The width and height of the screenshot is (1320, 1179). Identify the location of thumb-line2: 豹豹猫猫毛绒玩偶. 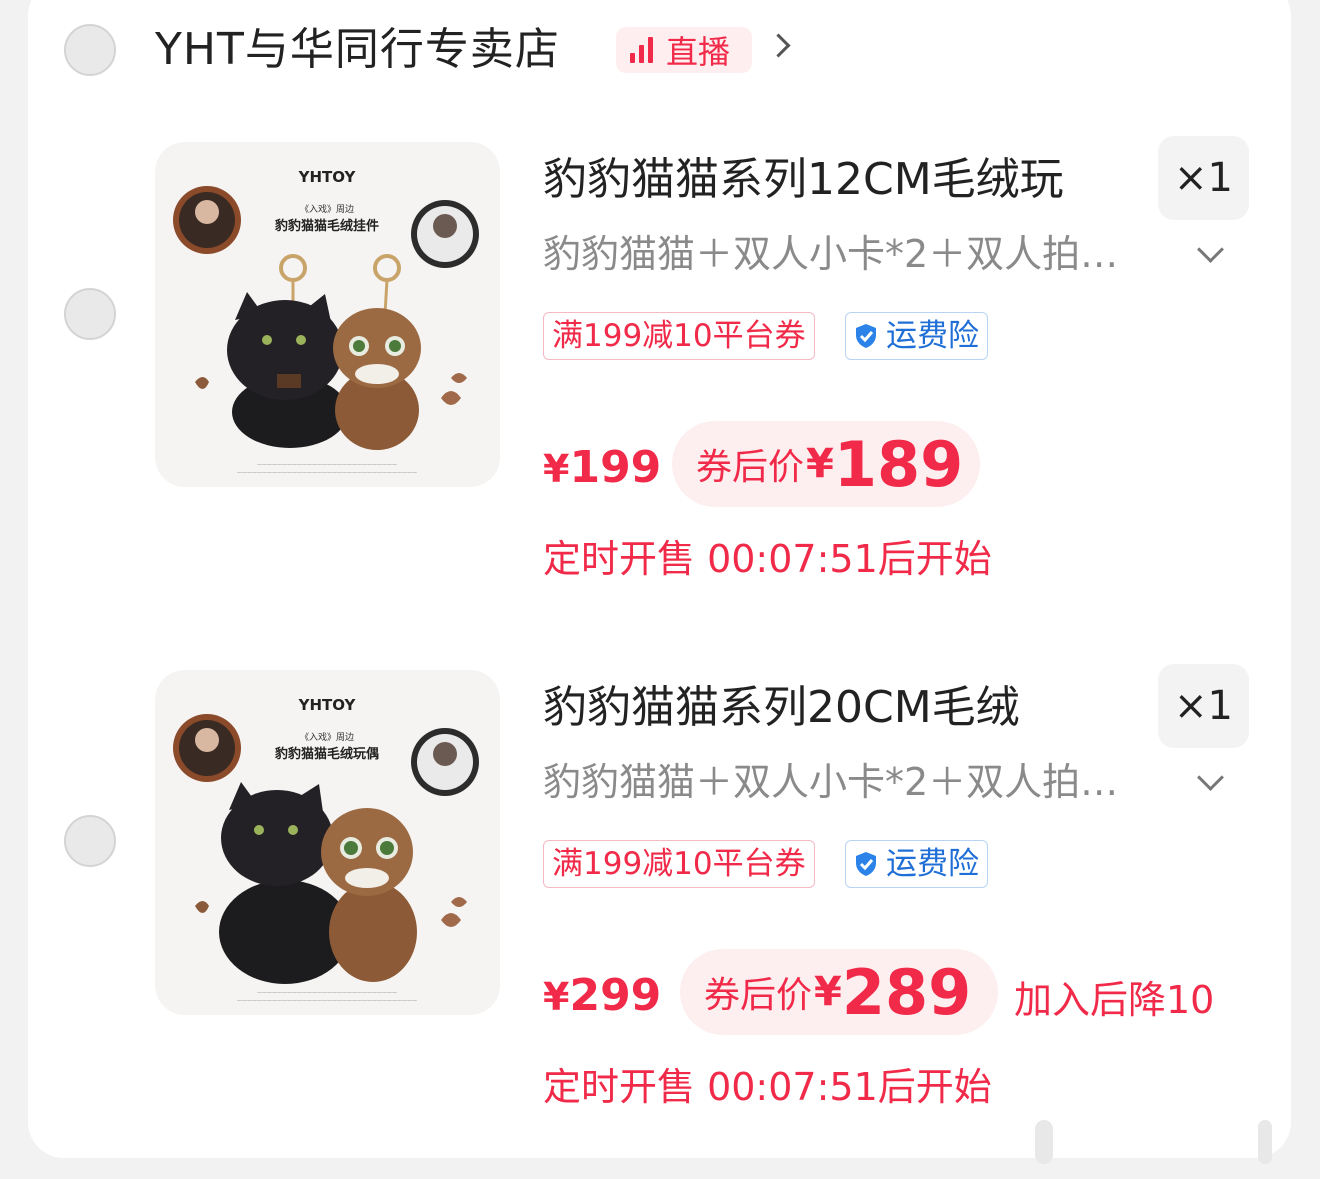
(326, 754).